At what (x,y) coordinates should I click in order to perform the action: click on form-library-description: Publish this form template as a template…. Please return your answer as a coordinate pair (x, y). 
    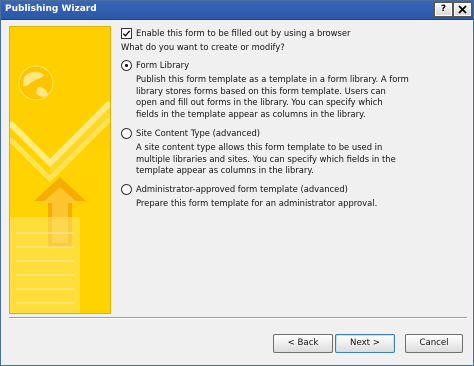
    Looking at the image, I should click on (272, 97).